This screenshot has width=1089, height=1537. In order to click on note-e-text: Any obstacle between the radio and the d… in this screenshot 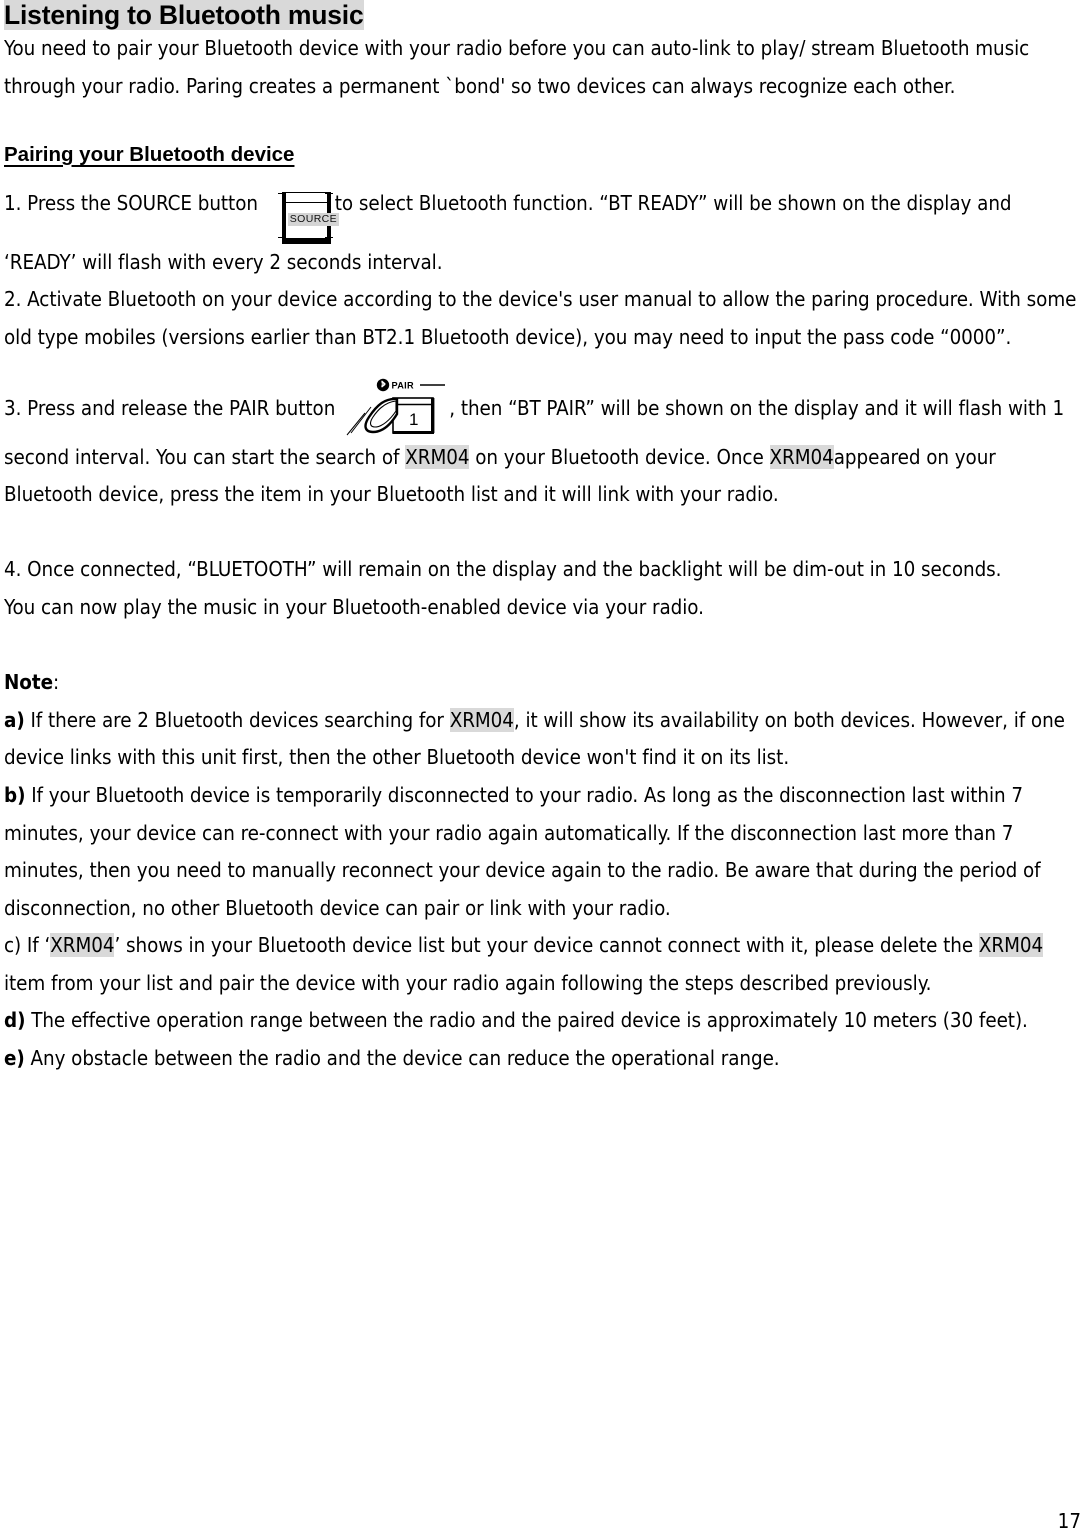, I will do `click(402, 1058)`.